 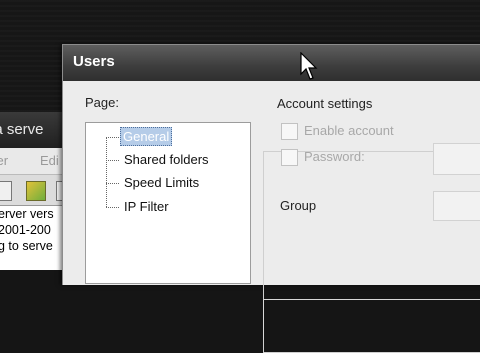 What do you see at coordinates (298, 205) in the screenshot?
I see `group-label: Group` at bounding box center [298, 205].